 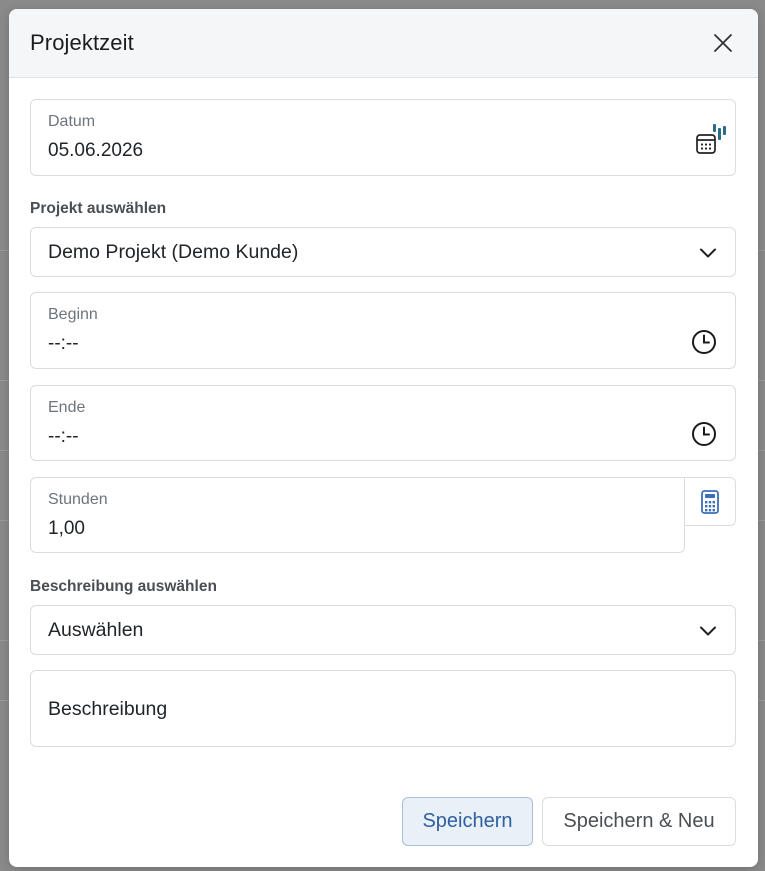 What do you see at coordinates (123, 586) in the screenshot?
I see `description-select-label: Beschreibung auswählen` at bounding box center [123, 586].